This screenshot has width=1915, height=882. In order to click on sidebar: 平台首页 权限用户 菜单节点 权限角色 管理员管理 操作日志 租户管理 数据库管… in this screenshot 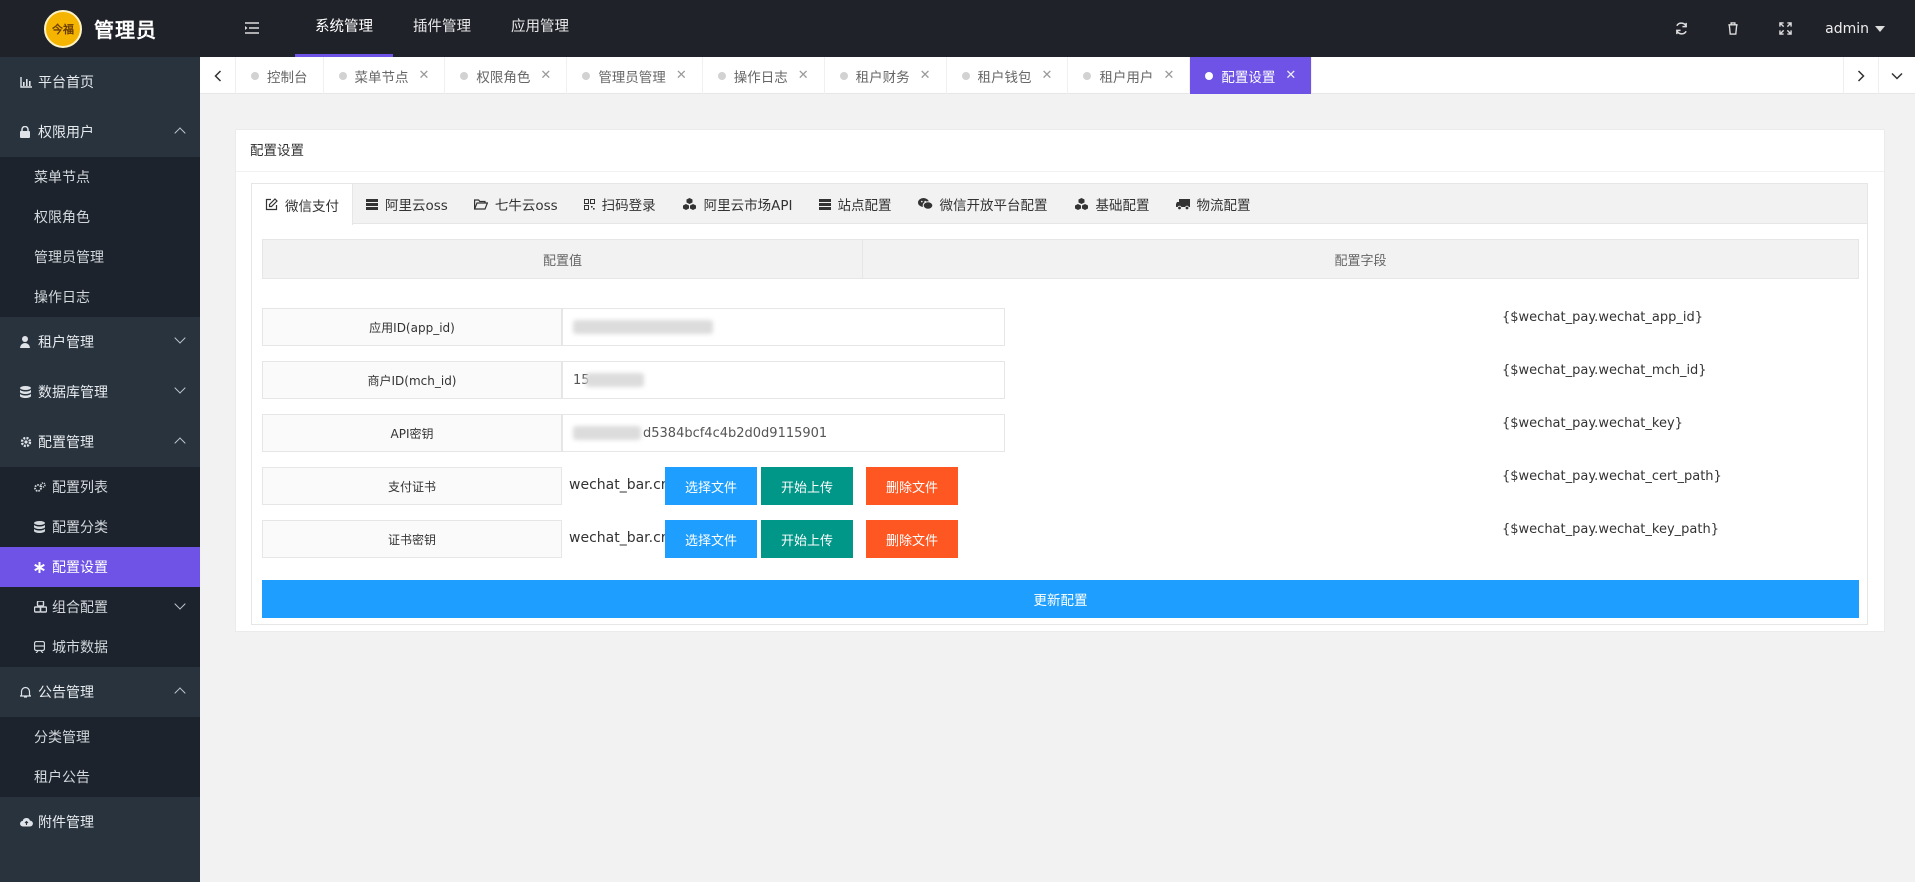, I will do `click(100, 469)`.